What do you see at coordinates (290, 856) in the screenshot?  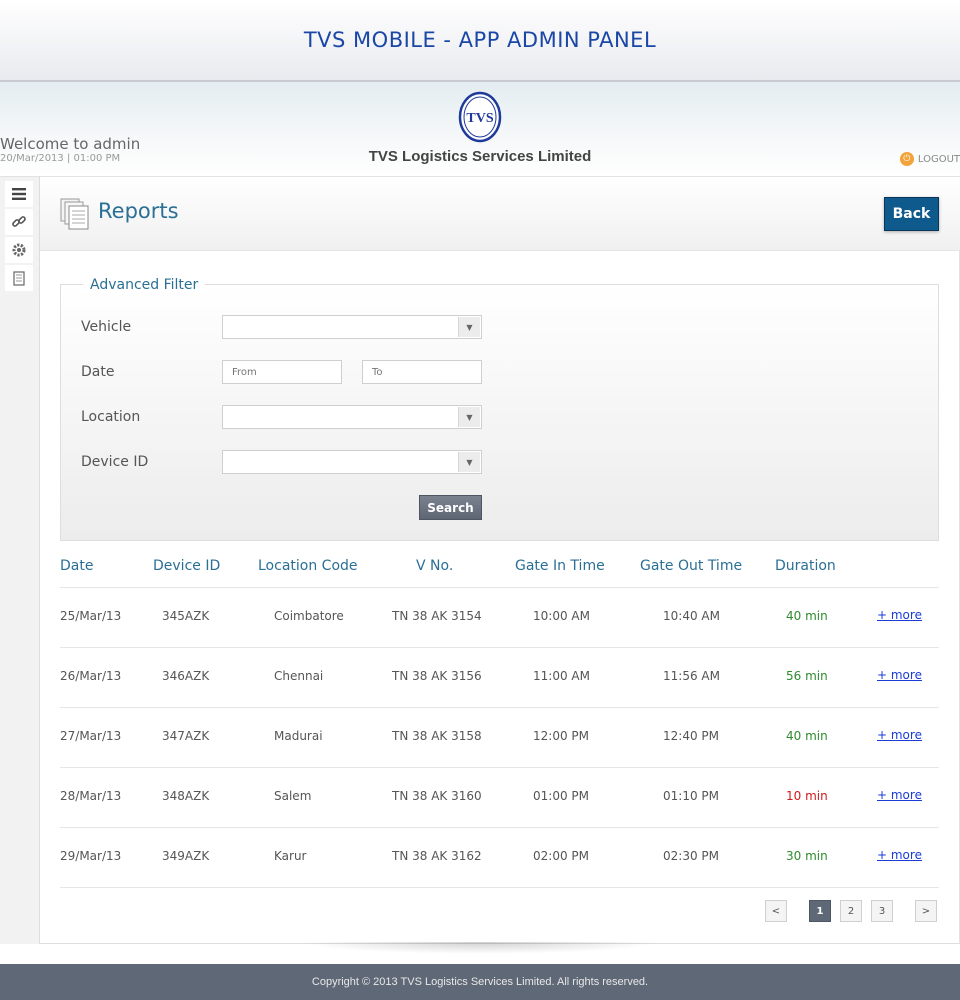 I see `cell-location: Karur` at bounding box center [290, 856].